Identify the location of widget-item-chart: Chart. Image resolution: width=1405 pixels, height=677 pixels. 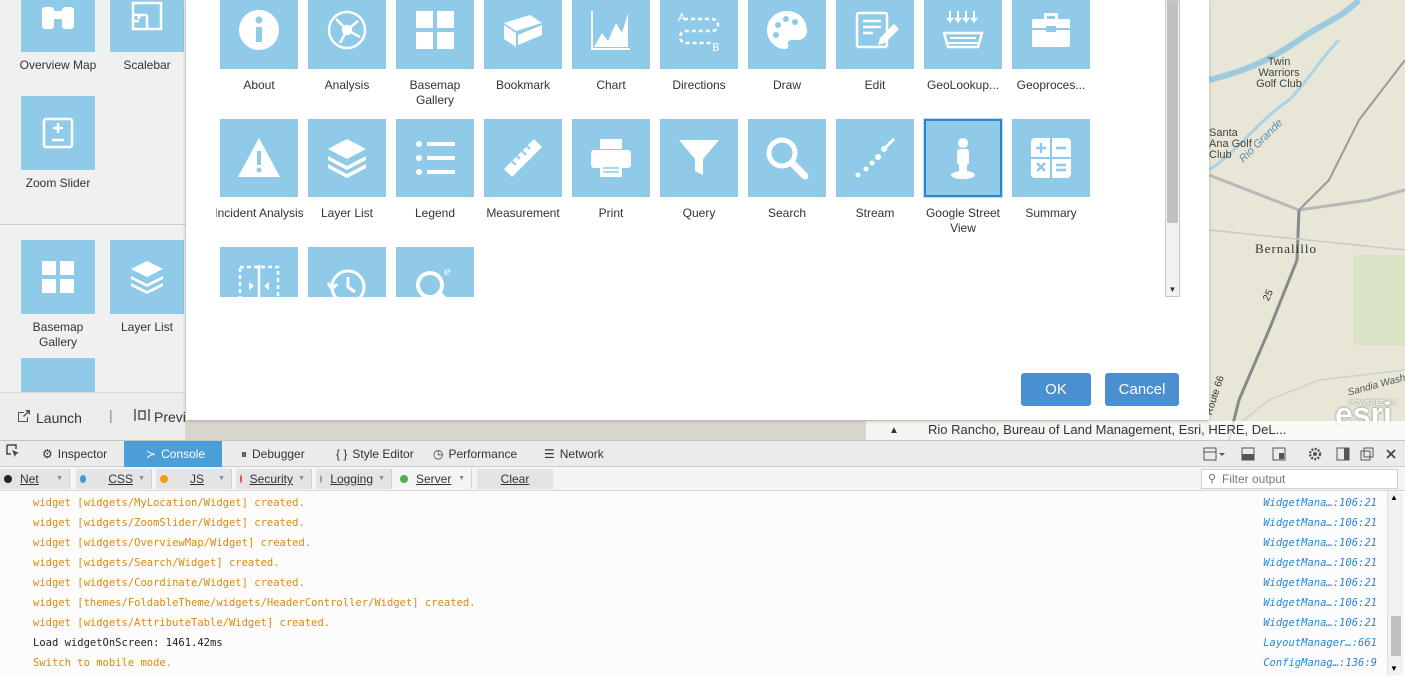
(611, 46).